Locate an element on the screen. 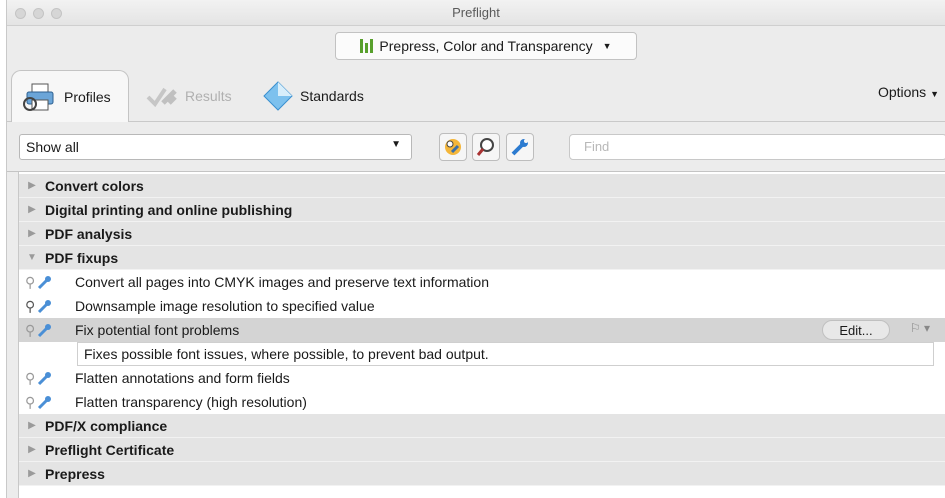 The width and height of the screenshot is (945, 498). find-input: Find is located at coordinates (757, 147).